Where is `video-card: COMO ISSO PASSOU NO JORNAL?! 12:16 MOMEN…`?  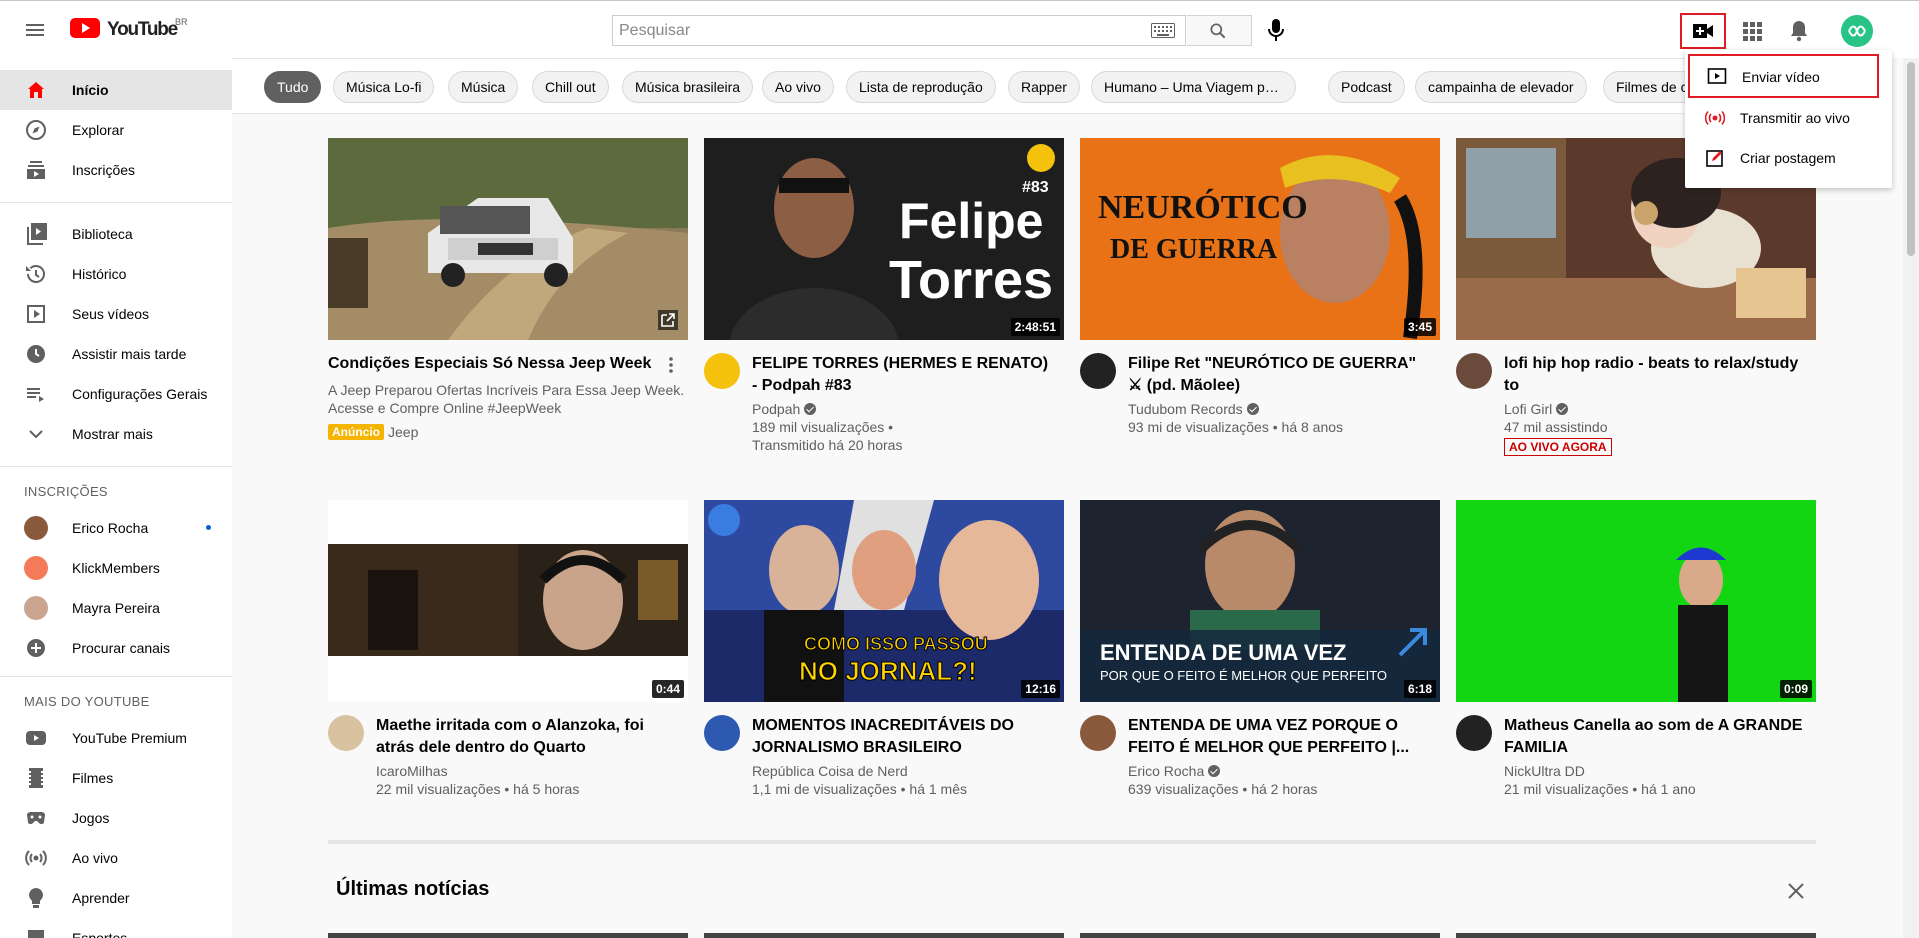
video-card: COMO ISSO PASSOU NO JORNAL?! 12:16 MOMEN… is located at coordinates (884, 665).